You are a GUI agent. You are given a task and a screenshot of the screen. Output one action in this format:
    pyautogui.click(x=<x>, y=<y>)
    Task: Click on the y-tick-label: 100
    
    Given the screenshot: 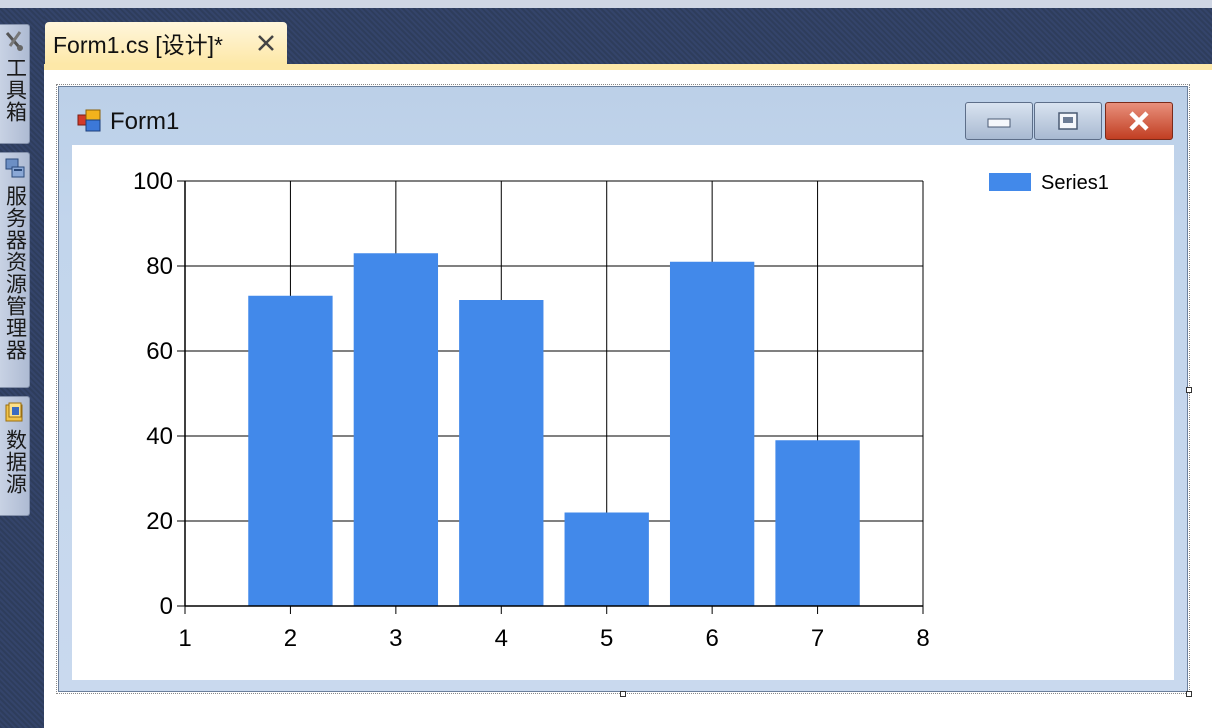 What is the action you would take?
    pyautogui.click(x=153, y=181)
    